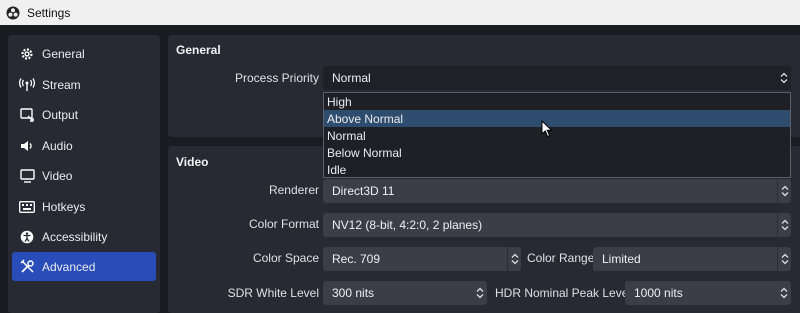 This screenshot has height=313, width=800. I want to click on sidebar-item-general: General, so click(84, 53).